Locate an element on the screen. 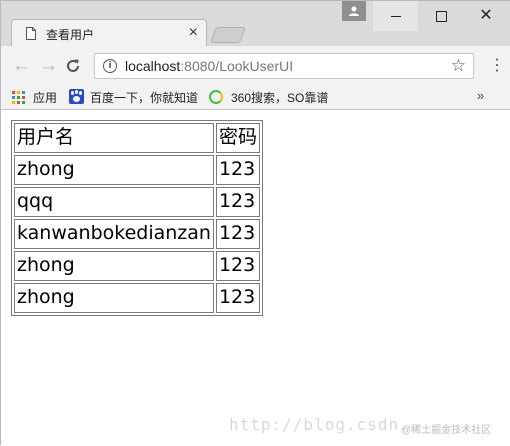 This screenshot has height=446, width=510. address-bar: i localhost:8080/LookUserUI ☆ is located at coordinates (284, 66).